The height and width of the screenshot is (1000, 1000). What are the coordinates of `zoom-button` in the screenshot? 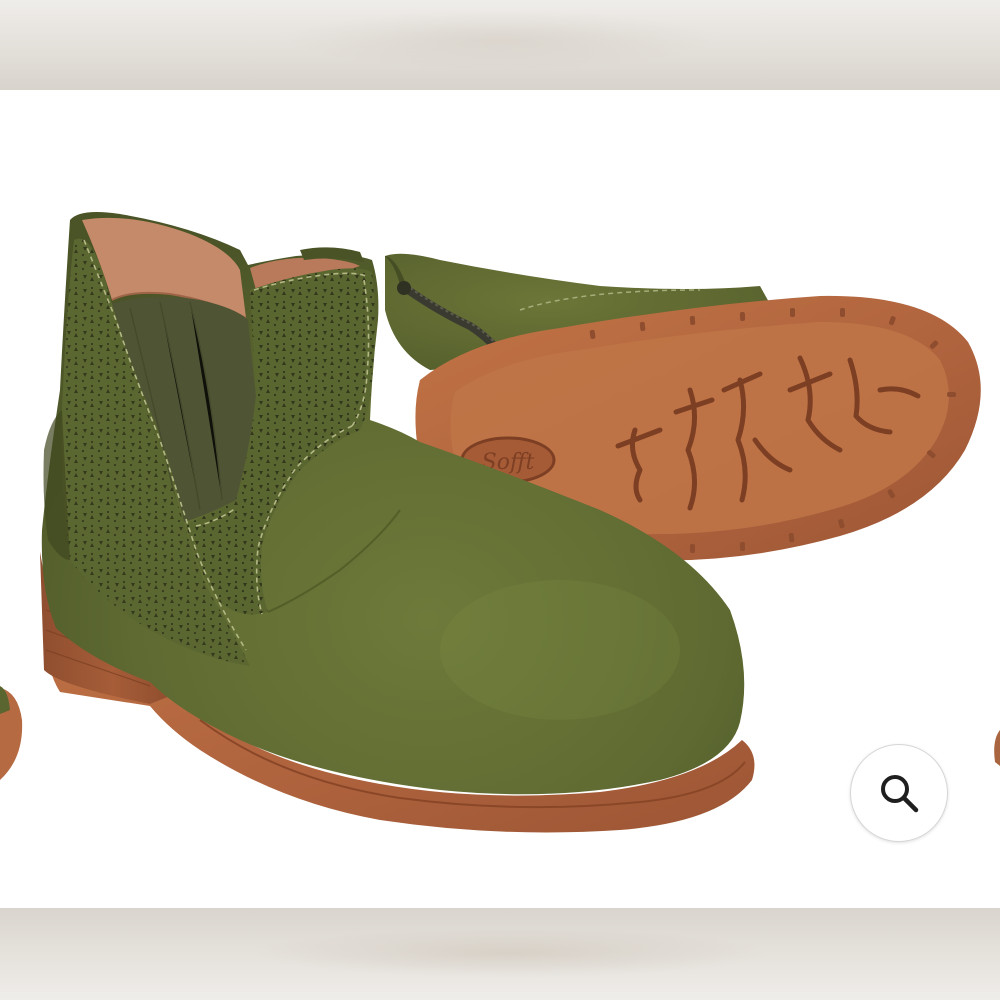 It's located at (899, 793).